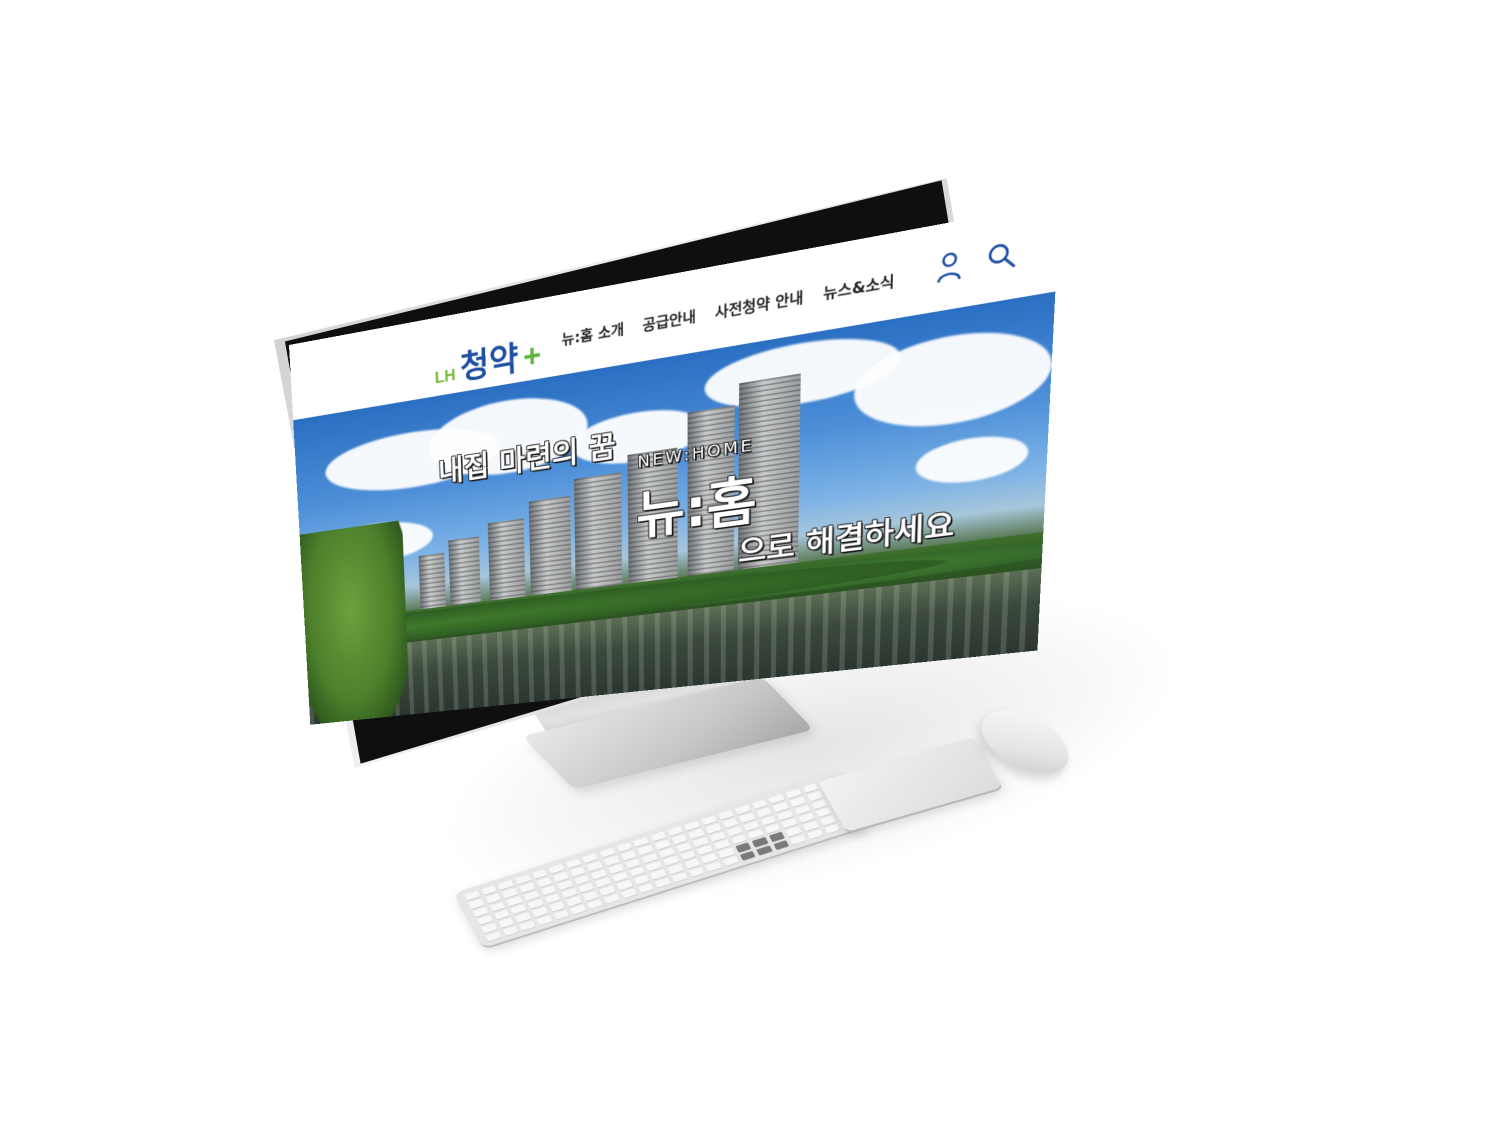  Describe the element at coordinates (489, 363) in the screenshot. I see `logo-name: 청약` at that location.